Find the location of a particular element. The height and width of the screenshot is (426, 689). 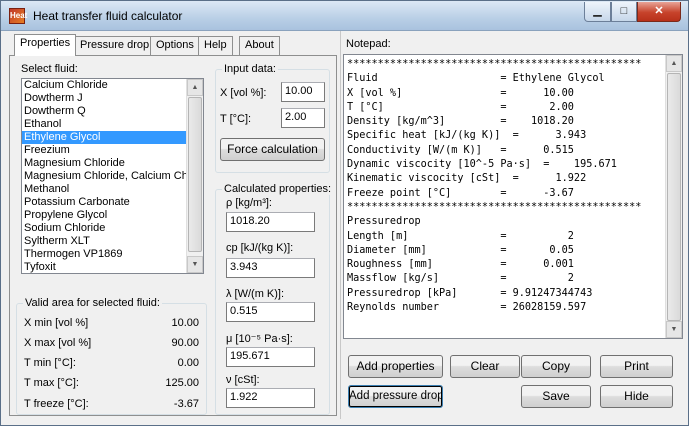

x-min-label: X min [vol %] is located at coordinates (56, 323).